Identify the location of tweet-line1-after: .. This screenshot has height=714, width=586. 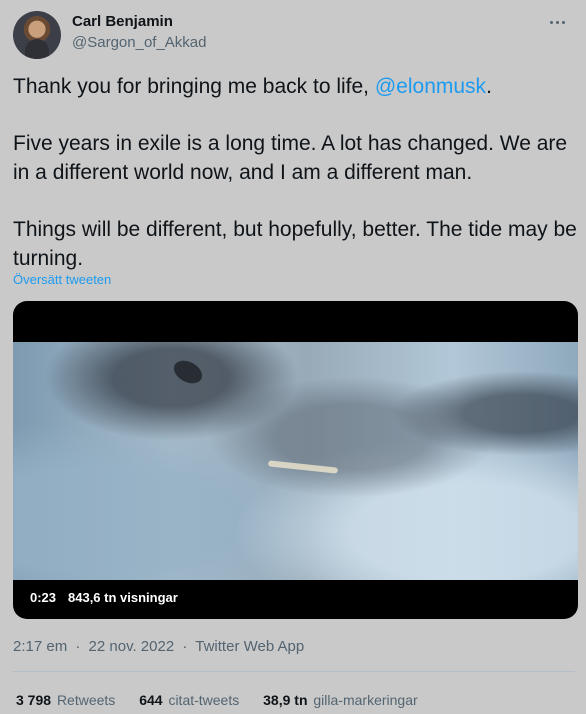
(489, 86).